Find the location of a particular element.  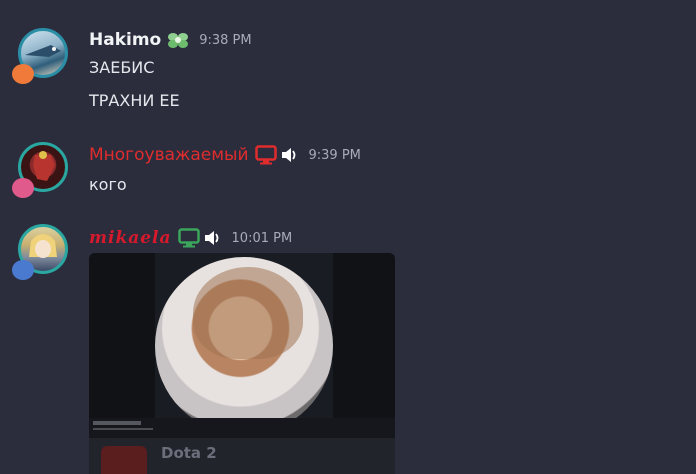

activity-card: Dota 2 is located at coordinates (242, 456).